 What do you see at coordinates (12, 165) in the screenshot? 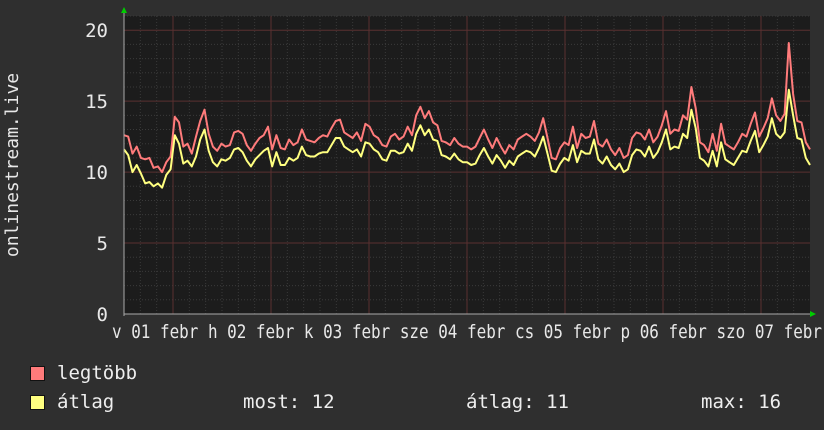
I see `y-axis-label: onlinestream.live` at bounding box center [12, 165].